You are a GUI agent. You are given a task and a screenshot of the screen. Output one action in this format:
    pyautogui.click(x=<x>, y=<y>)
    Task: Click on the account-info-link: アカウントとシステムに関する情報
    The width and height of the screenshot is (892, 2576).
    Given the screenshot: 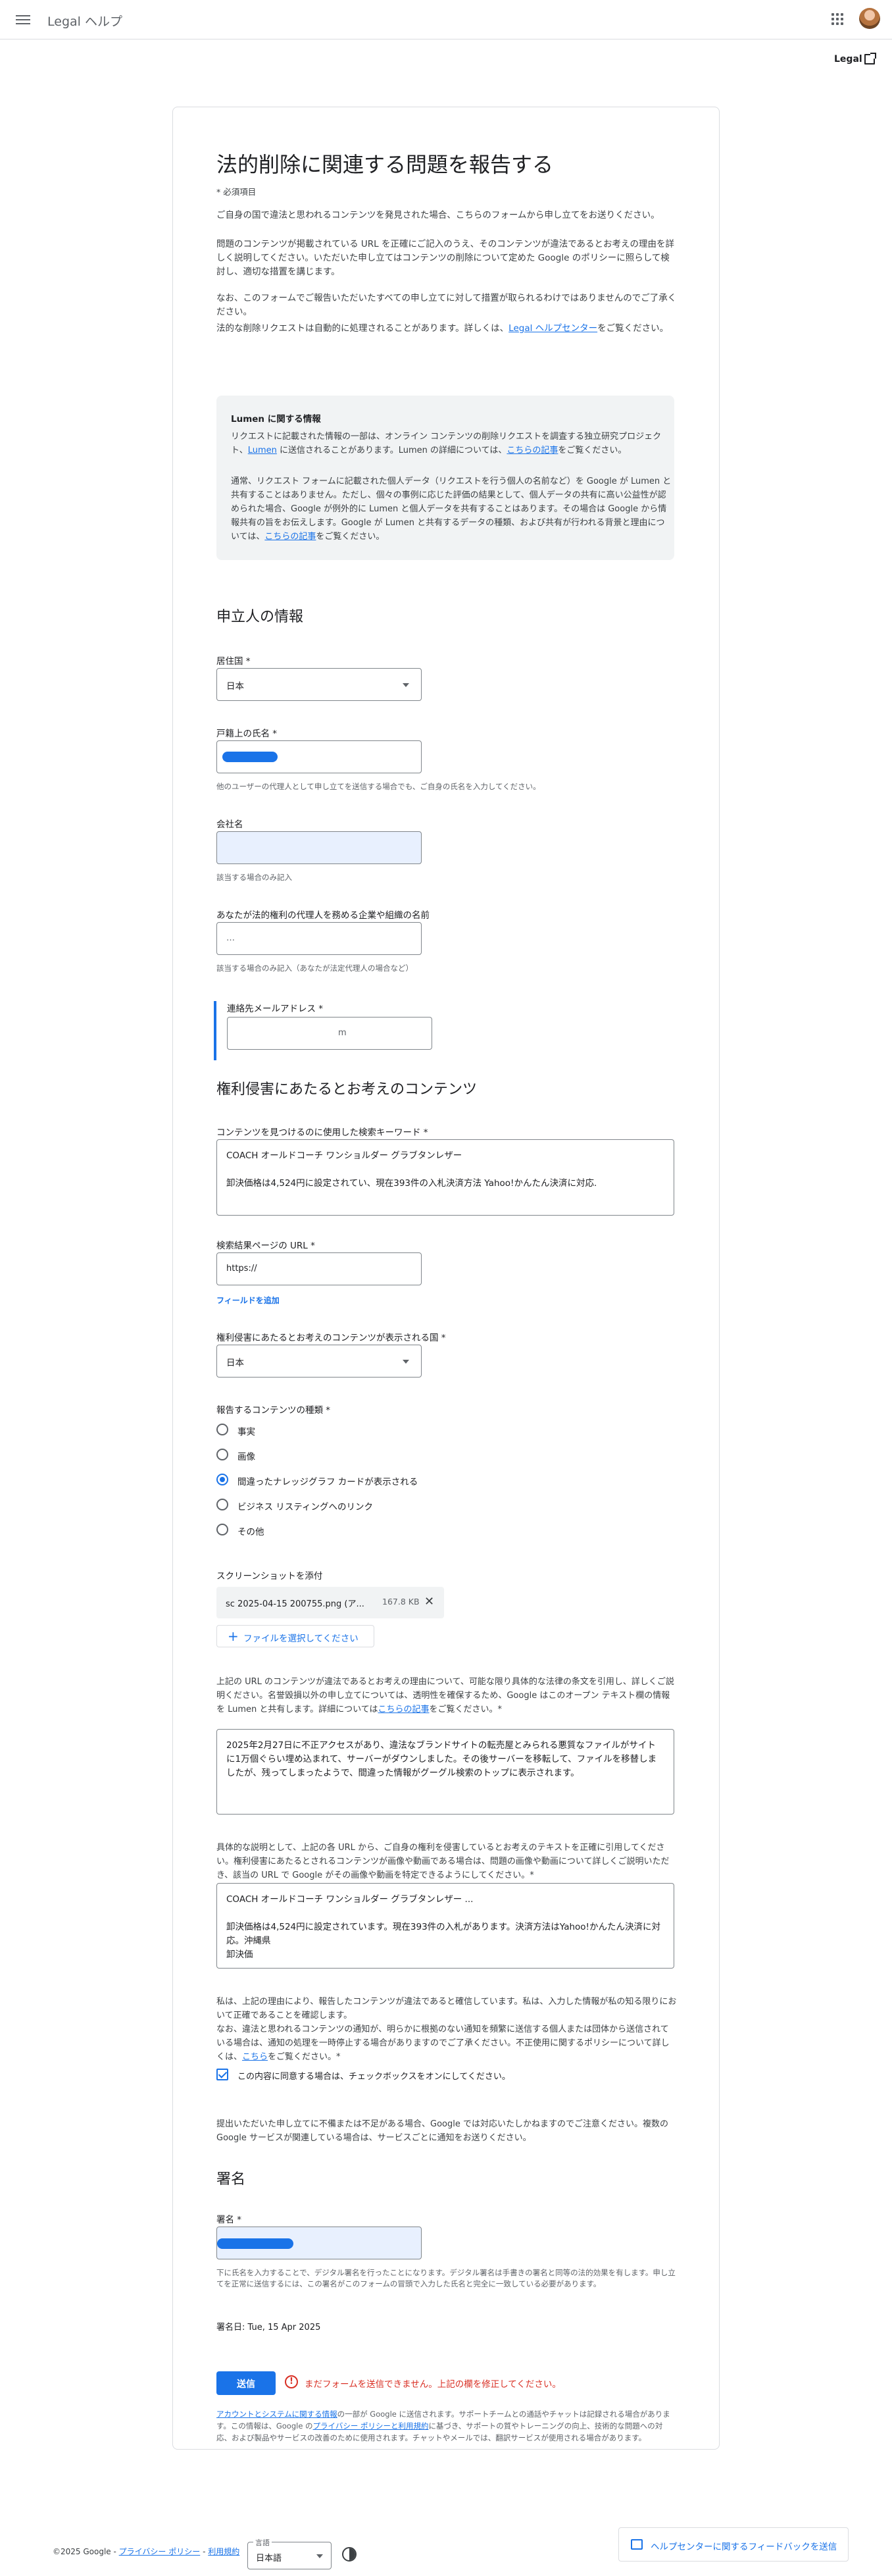 What is the action you would take?
    pyautogui.click(x=276, y=2414)
    